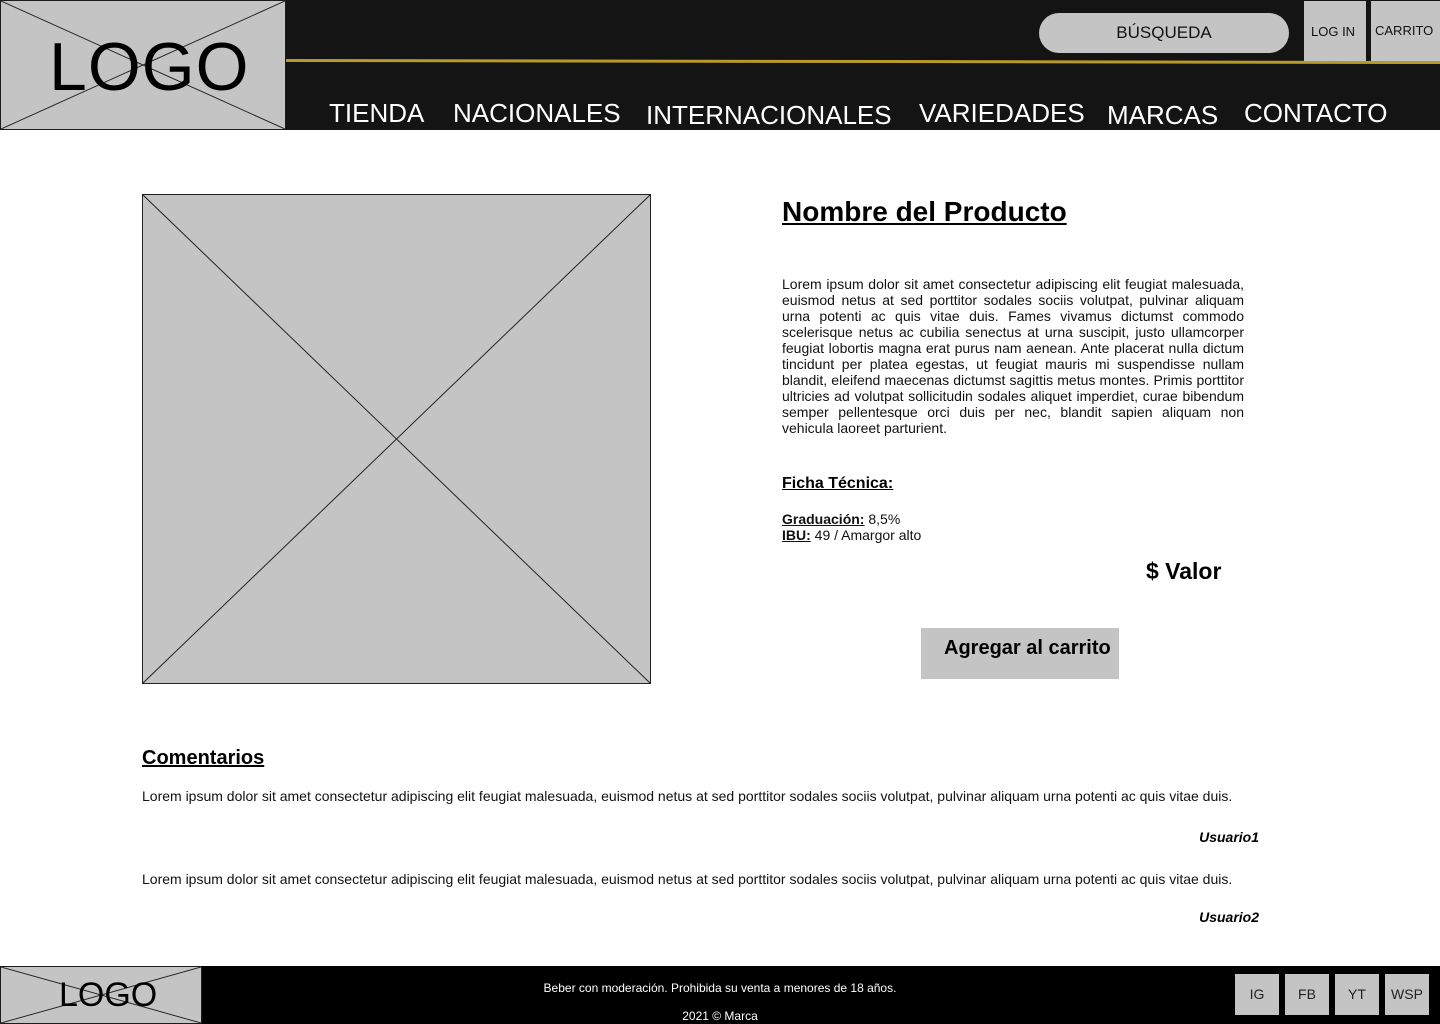  I want to click on nav-item-nacionales: NACIONALES, so click(537, 113).